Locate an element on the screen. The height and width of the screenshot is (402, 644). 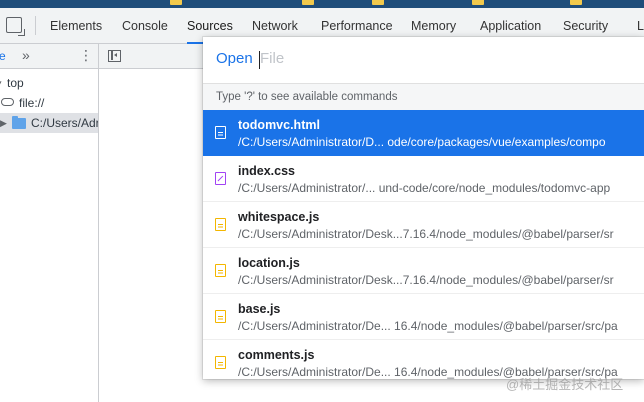
file-name: comments.js is located at coordinates (276, 355).